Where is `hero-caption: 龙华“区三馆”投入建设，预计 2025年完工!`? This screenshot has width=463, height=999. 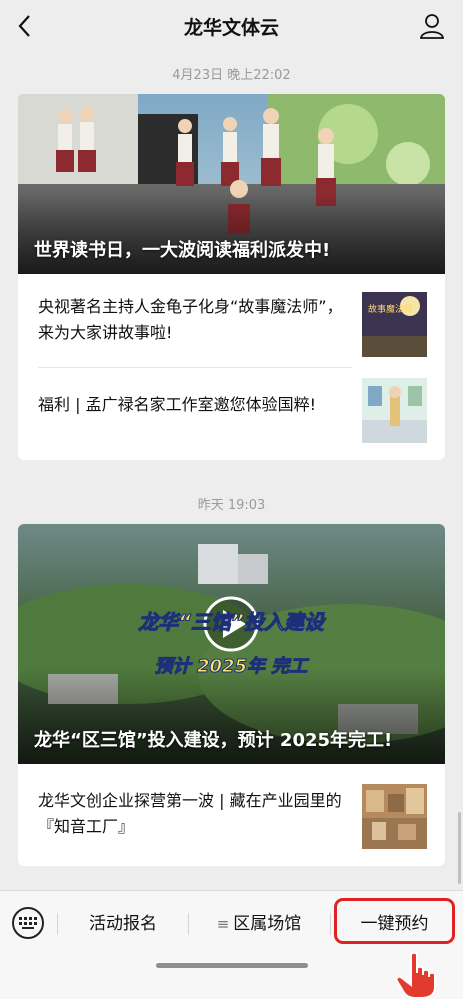
hero-caption: 龙华“区三馆”投入建设，预计 2025年完工! is located at coordinates (213, 740).